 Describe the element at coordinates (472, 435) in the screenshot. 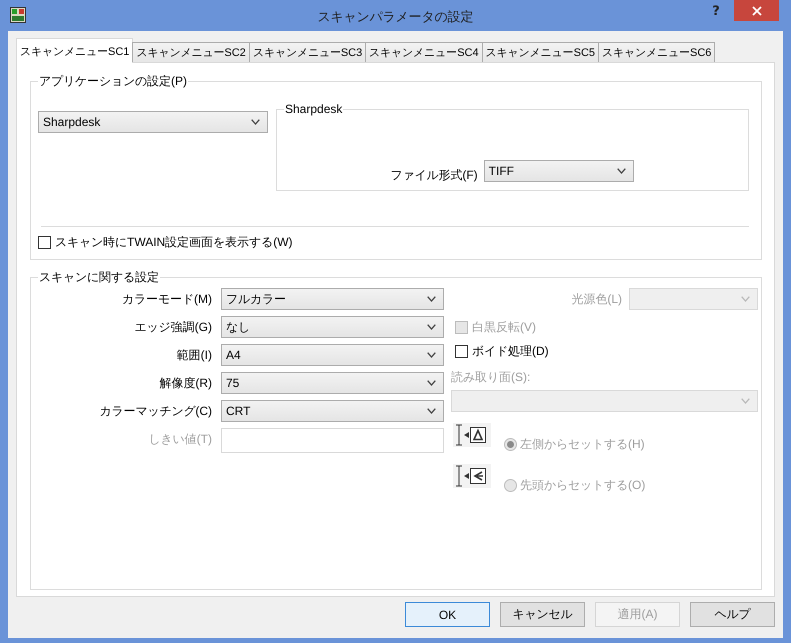

I see `page-side-feed-icon` at that location.